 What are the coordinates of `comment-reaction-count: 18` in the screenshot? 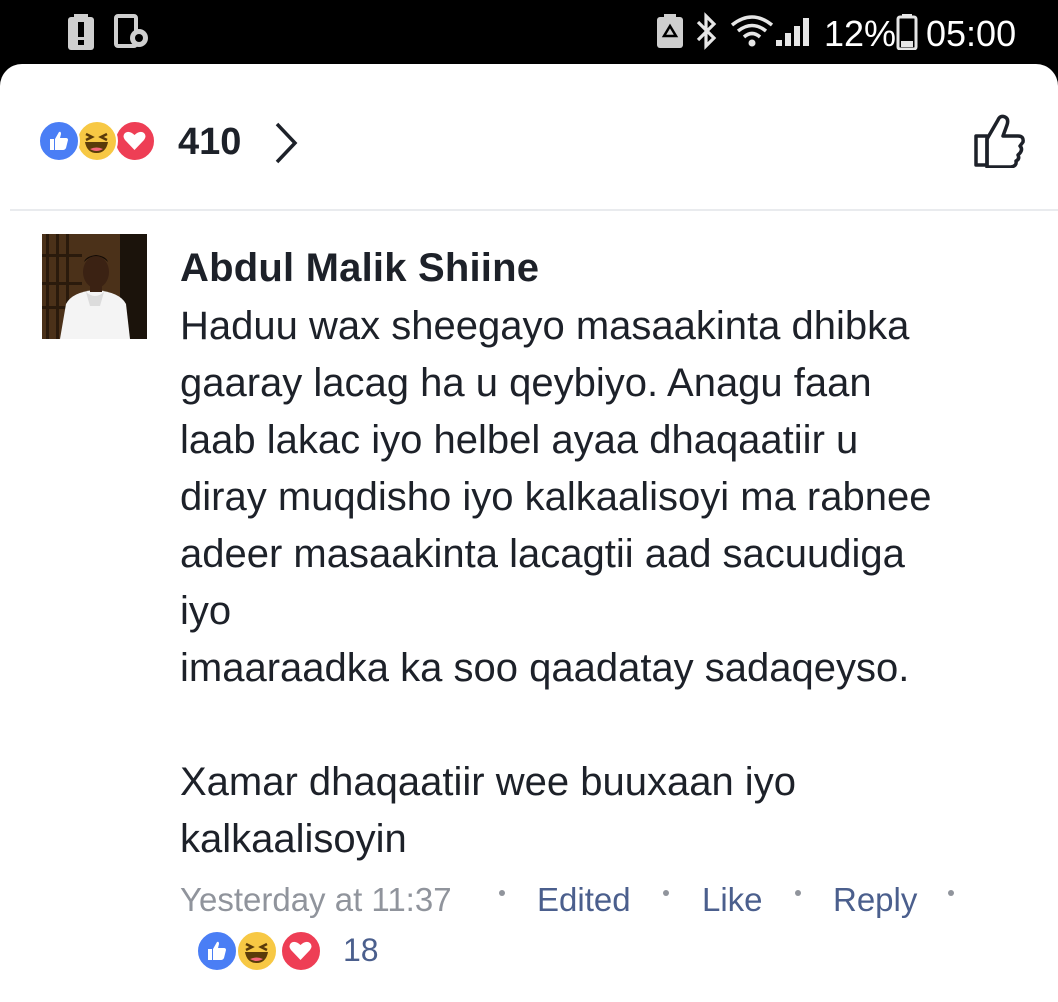 It's located at (361, 950).